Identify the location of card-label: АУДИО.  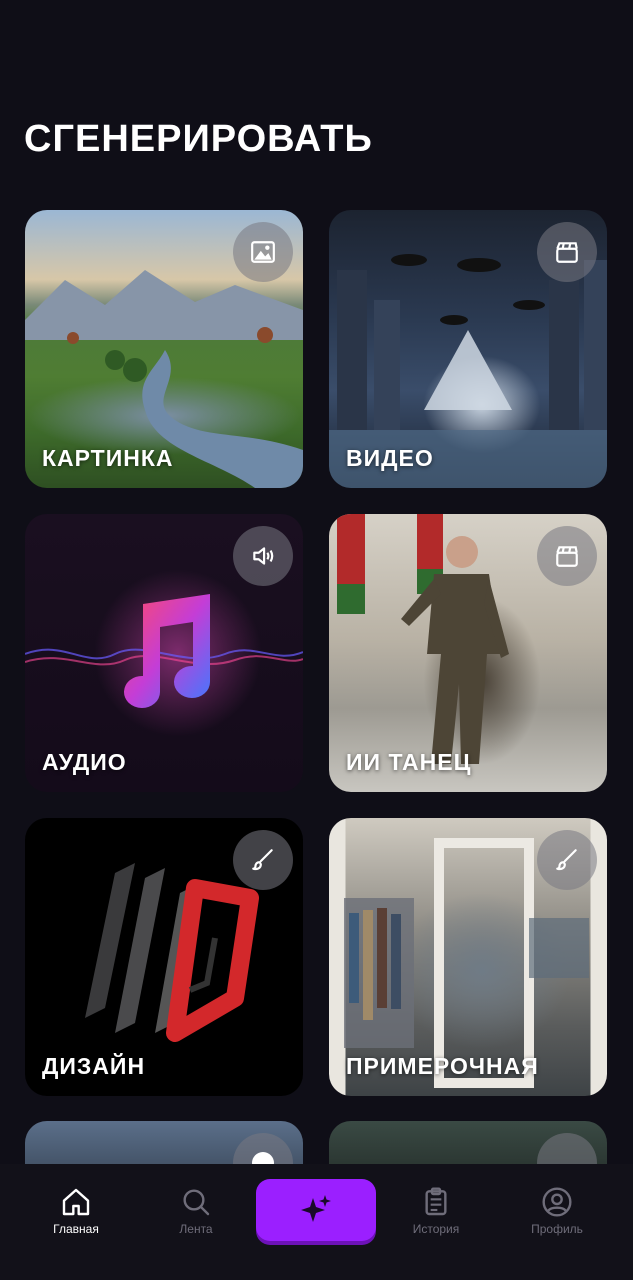
(84, 762).